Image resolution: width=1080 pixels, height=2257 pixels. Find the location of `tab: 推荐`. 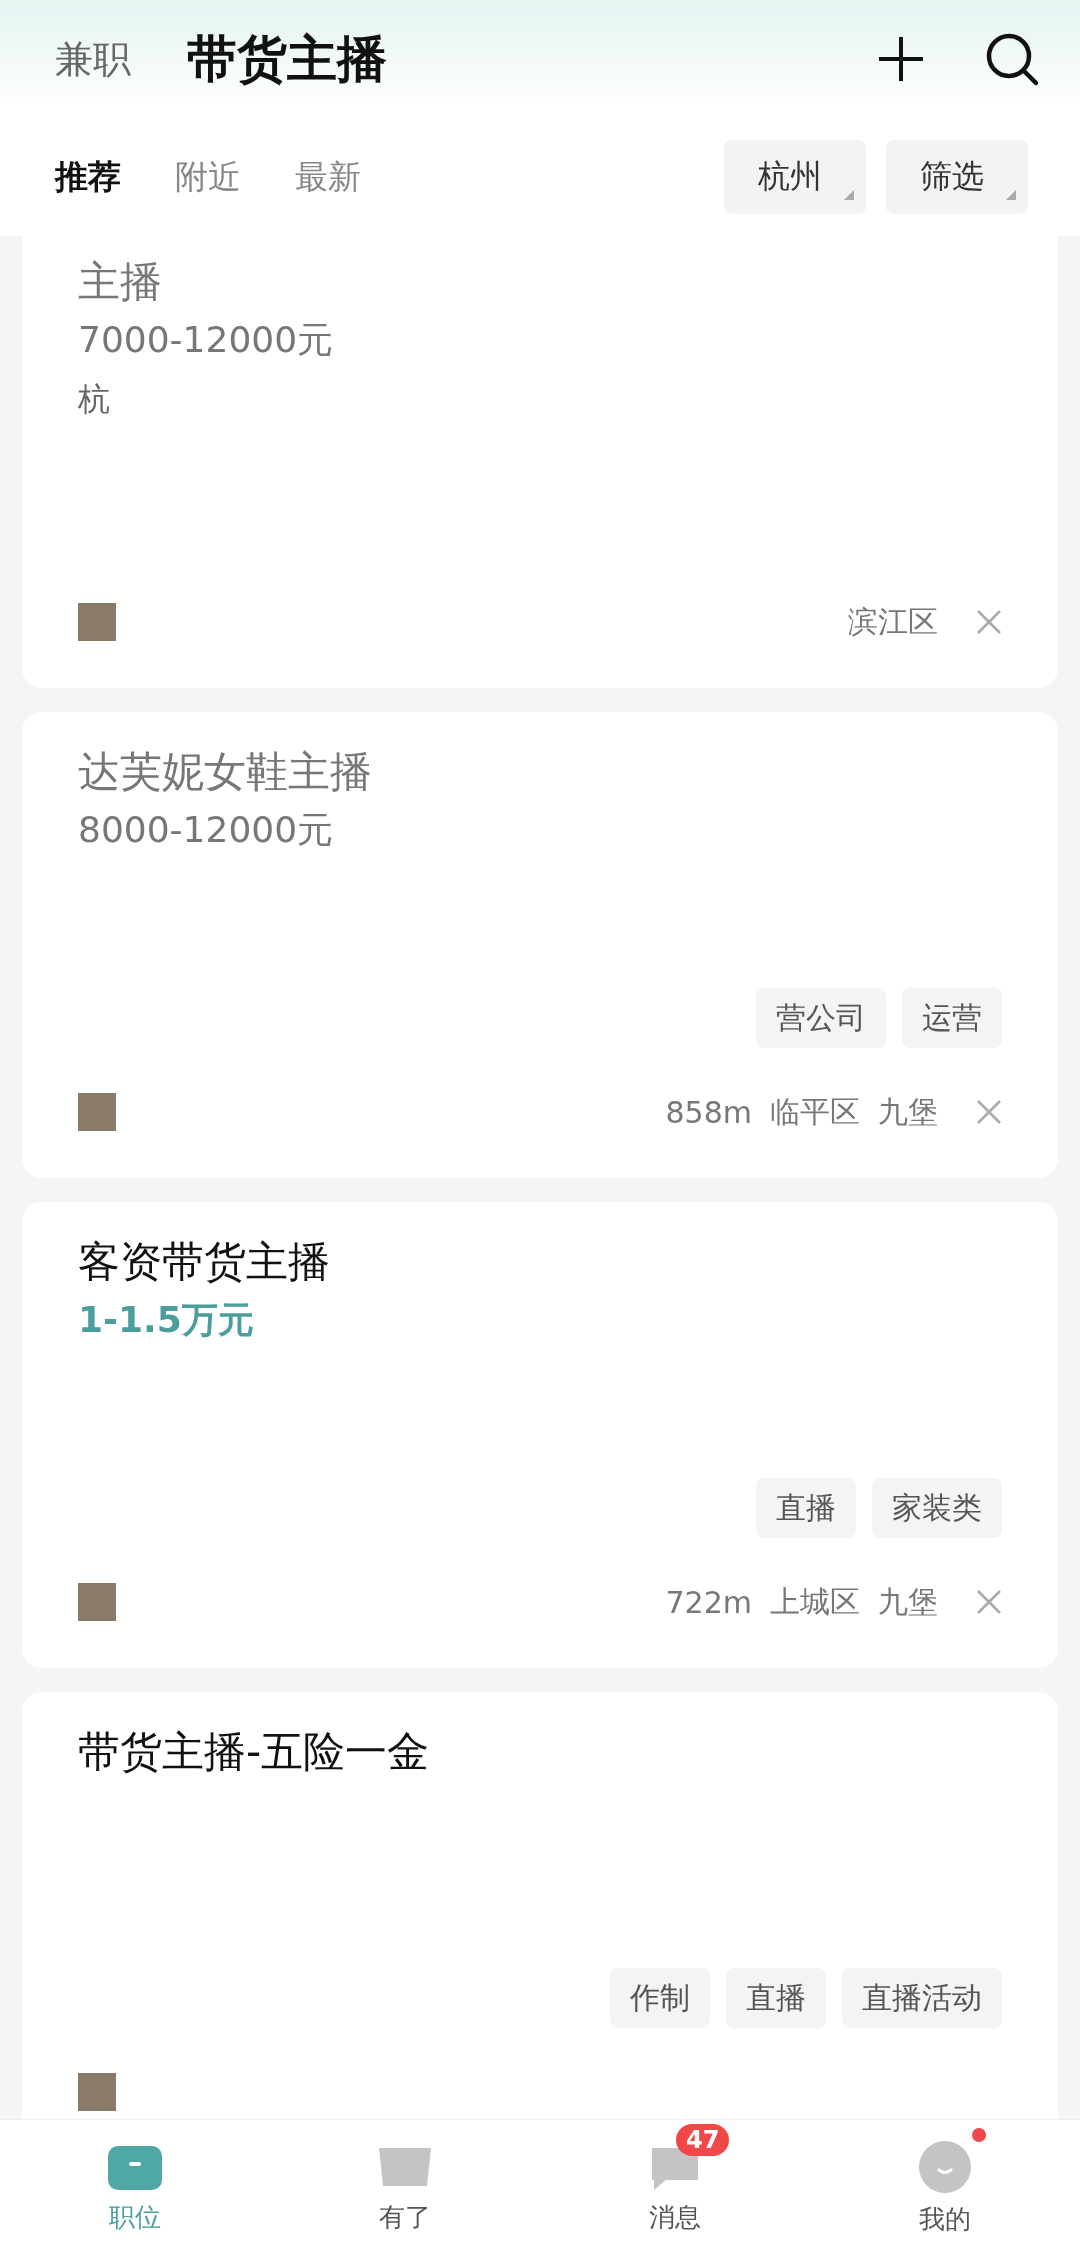

tab: 推荐 is located at coordinates (88, 177).